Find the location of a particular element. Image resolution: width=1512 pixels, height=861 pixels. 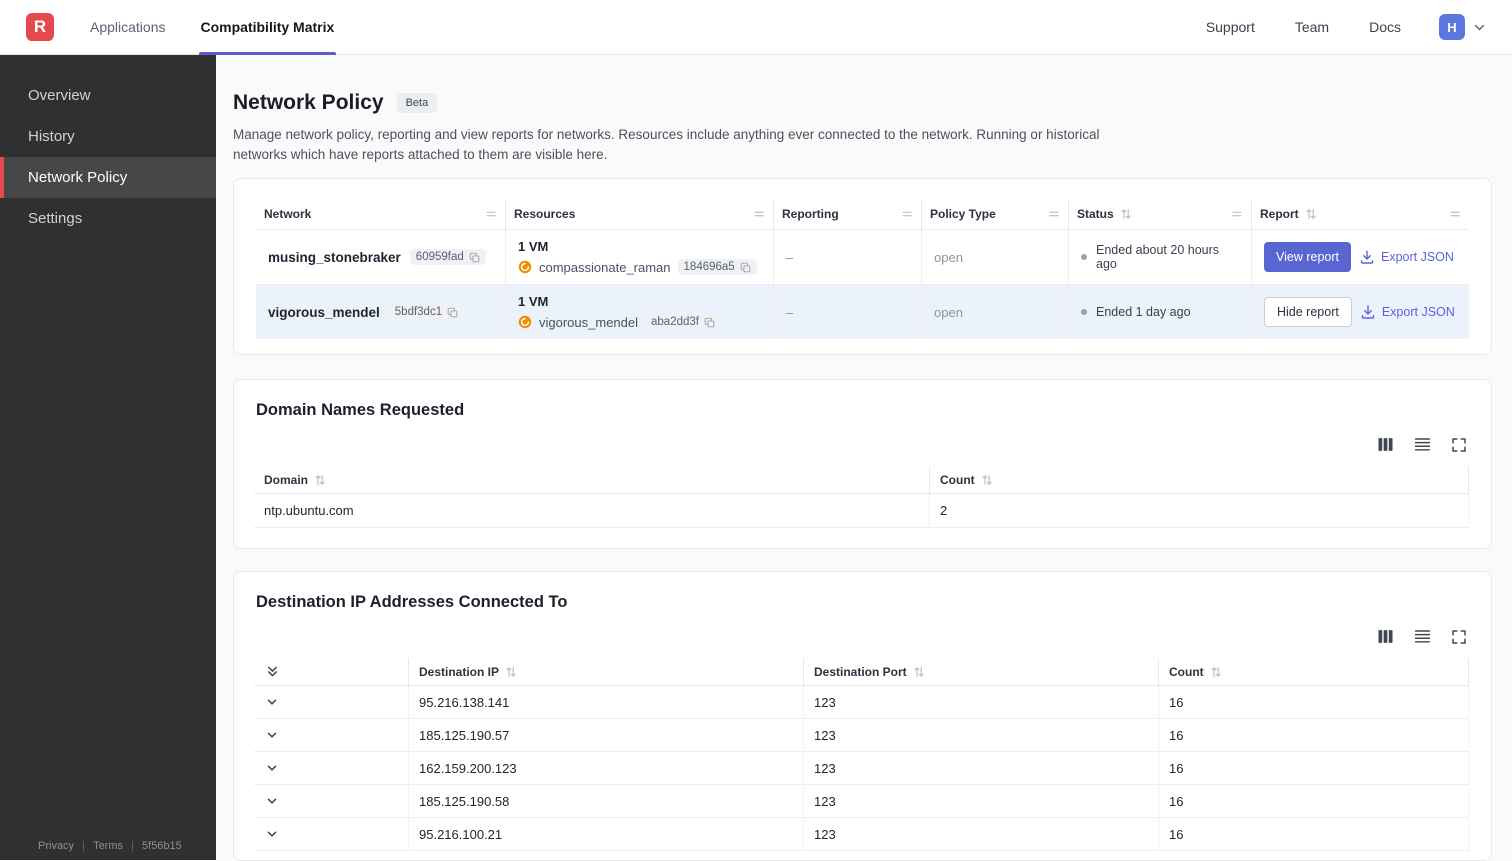

expander-cell is located at coordinates (331, 834).